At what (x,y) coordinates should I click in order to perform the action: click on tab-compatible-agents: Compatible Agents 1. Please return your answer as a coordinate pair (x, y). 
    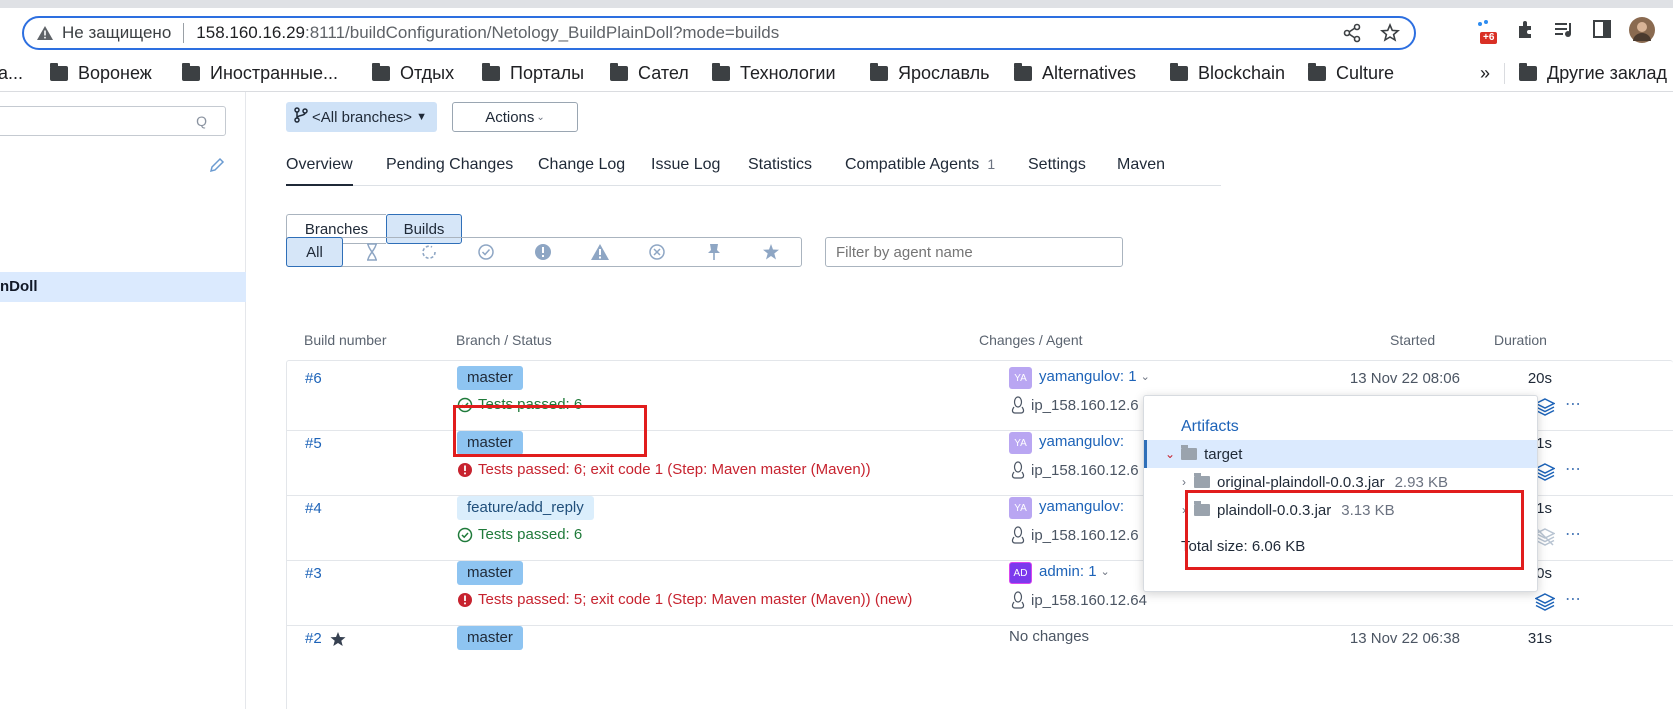
    Looking at the image, I should click on (920, 171).